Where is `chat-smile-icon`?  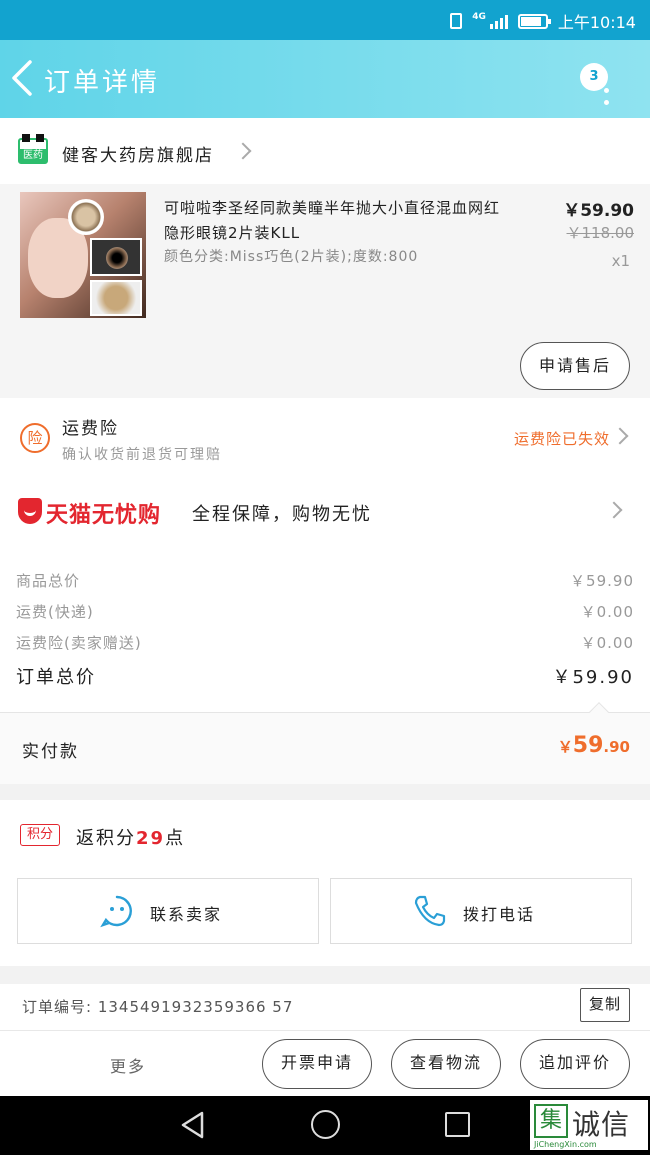
chat-smile-icon is located at coordinates (116, 911).